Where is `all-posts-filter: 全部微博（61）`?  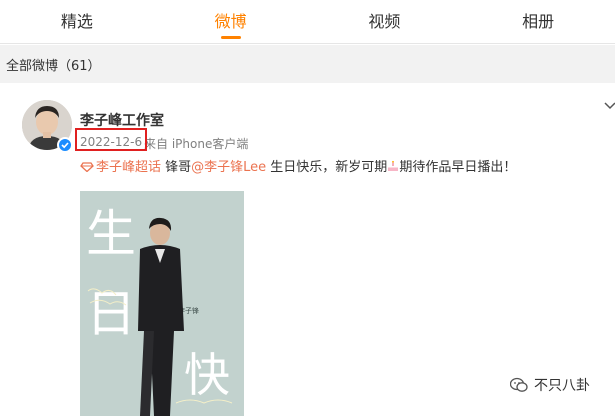
all-posts-filter: 全部微博（61） is located at coordinates (53, 64).